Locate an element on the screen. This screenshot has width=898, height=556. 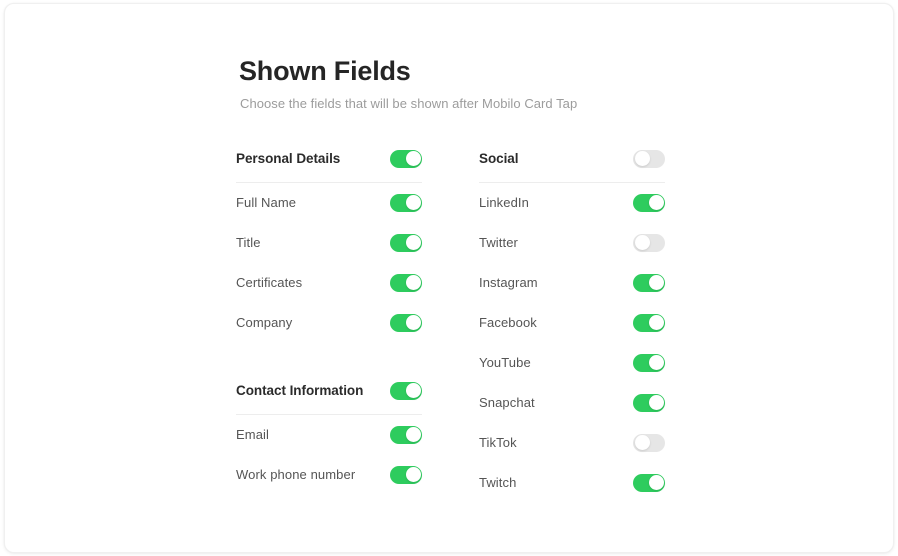
field-label: Company is located at coordinates (264, 323).